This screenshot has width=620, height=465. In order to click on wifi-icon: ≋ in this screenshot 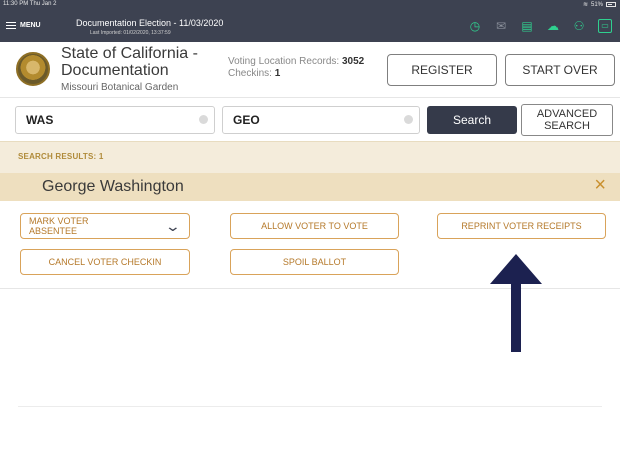, I will do `click(585, 5)`.